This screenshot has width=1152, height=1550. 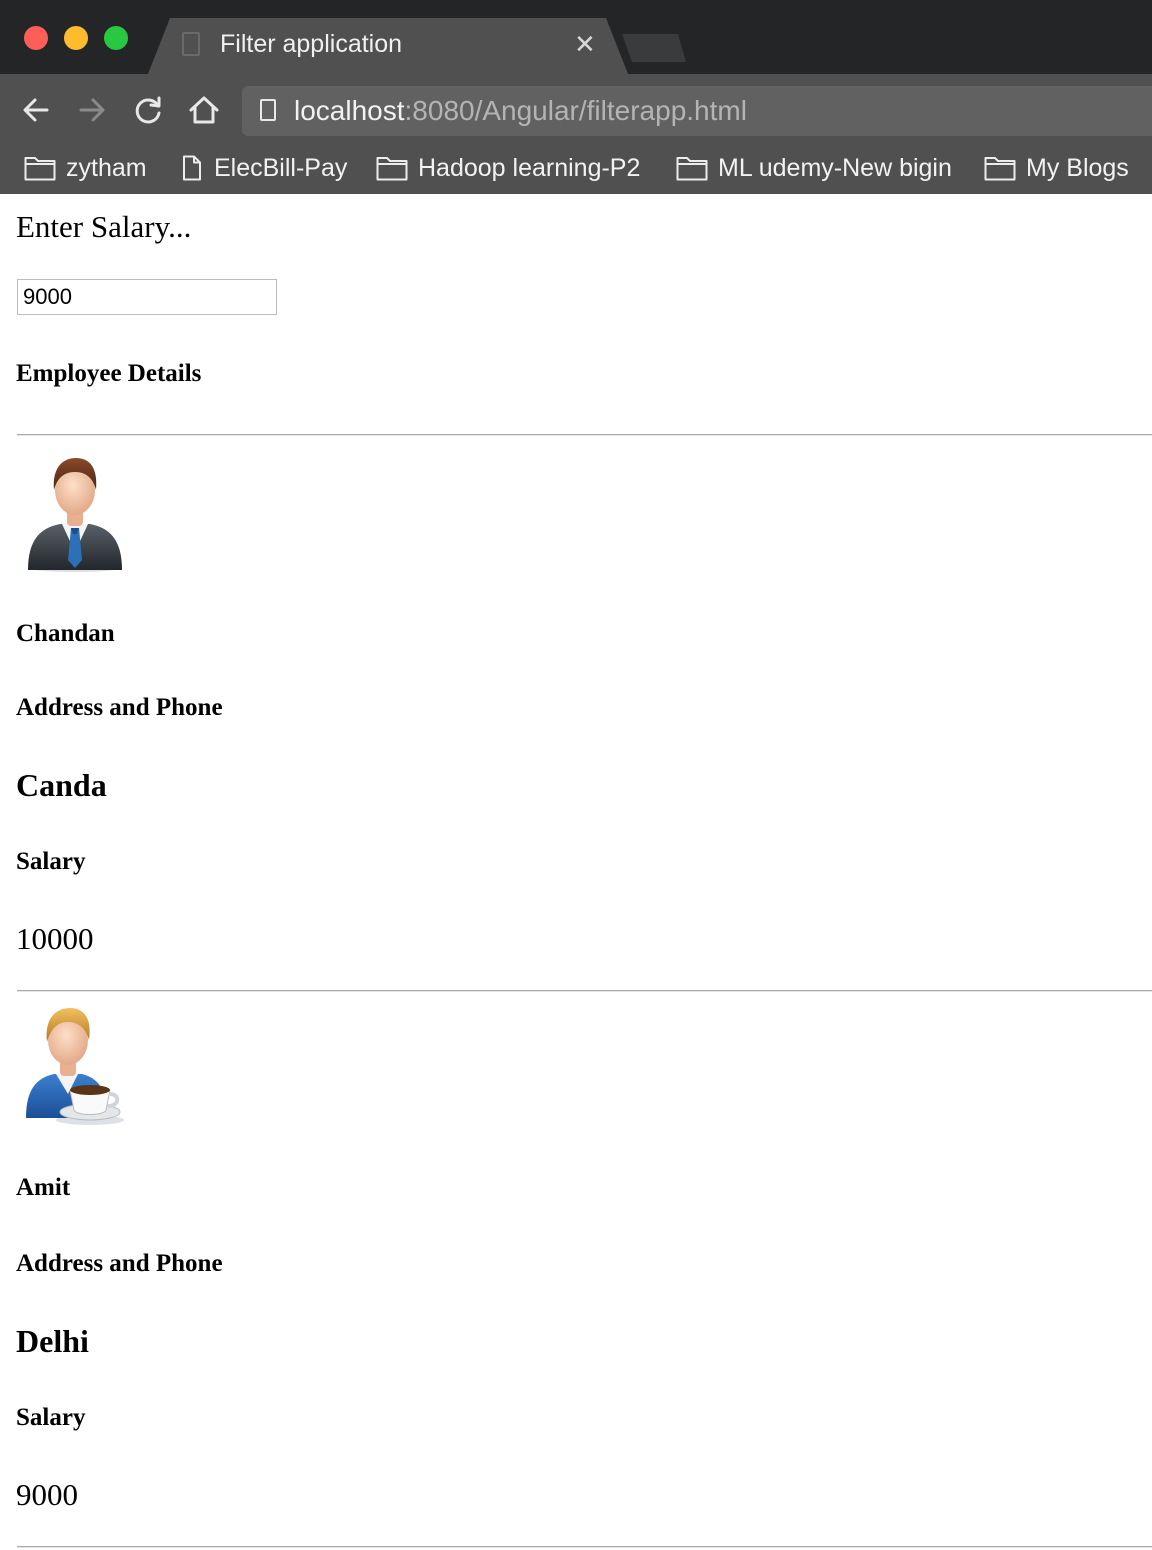 I want to click on bookmark-hadoop-learning: Hadoop learning-P2, so click(x=508, y=168).